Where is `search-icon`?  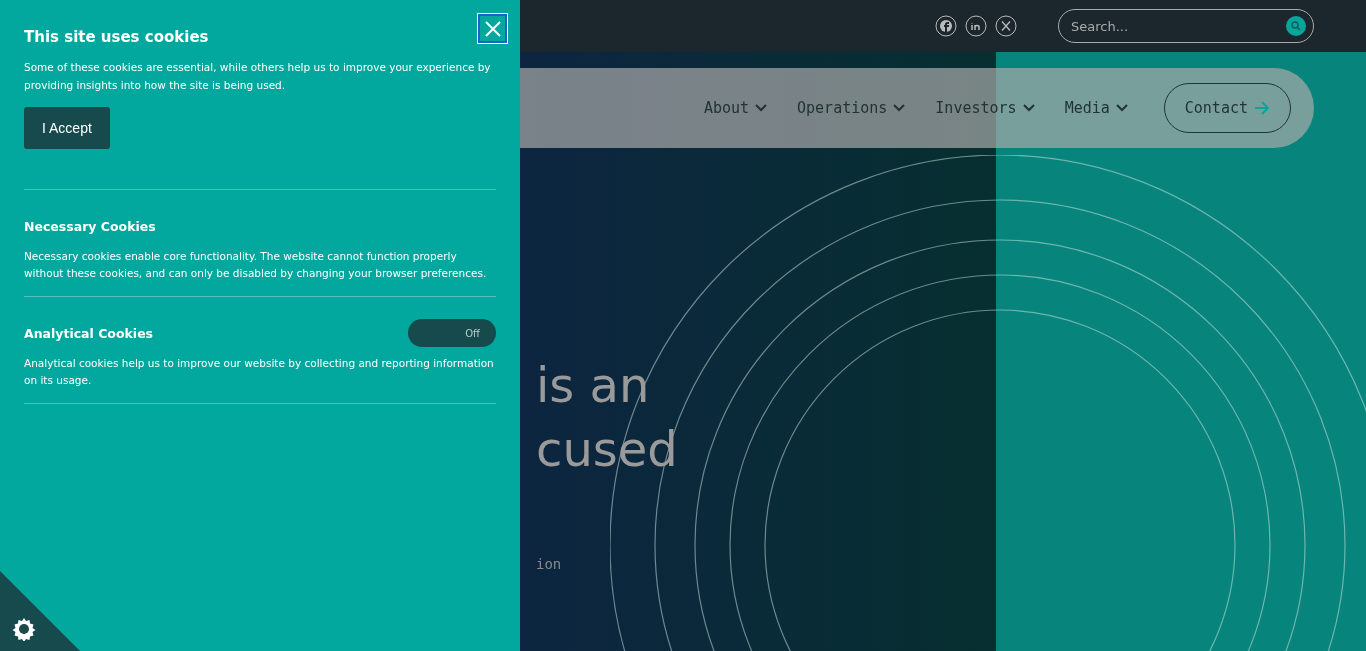 search-icon is located at coordinates (1296, 26).